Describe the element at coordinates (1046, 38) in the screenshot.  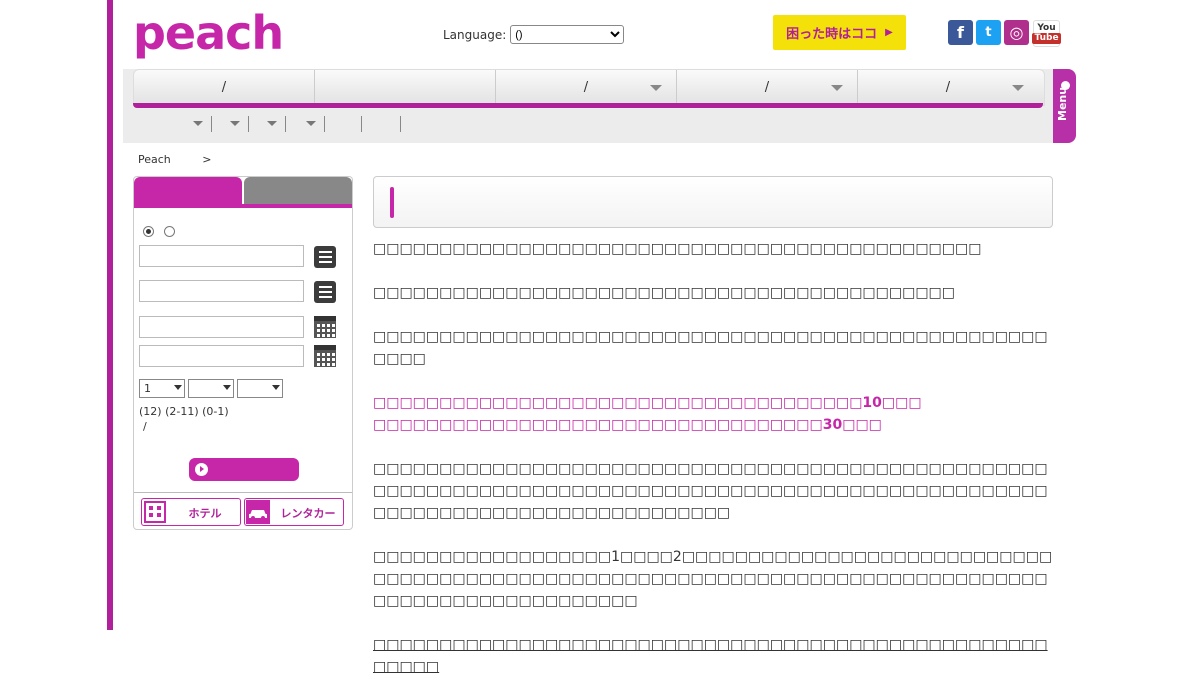
I see `youtube-icon-bottom: Tube` at that location.